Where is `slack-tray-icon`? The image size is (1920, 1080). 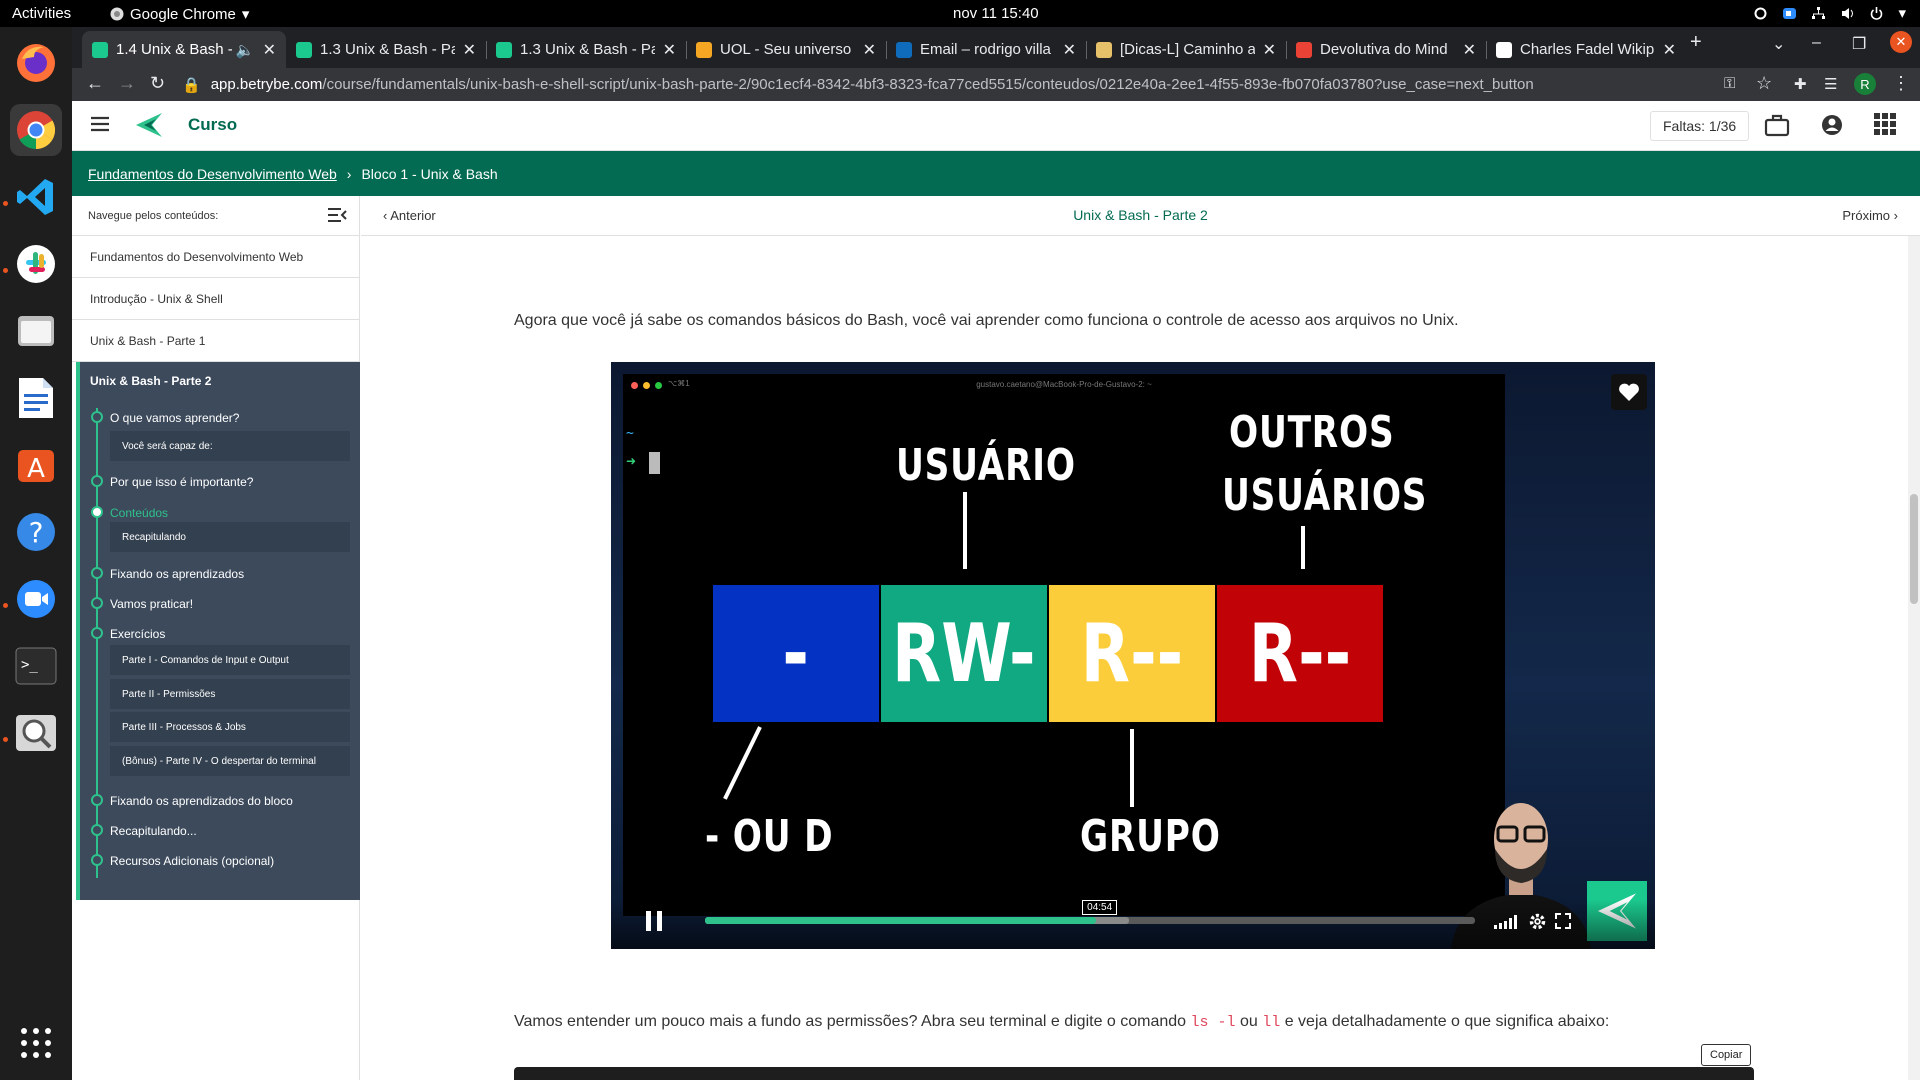
slack-tray-icon is located at coordinates (1760, 13).